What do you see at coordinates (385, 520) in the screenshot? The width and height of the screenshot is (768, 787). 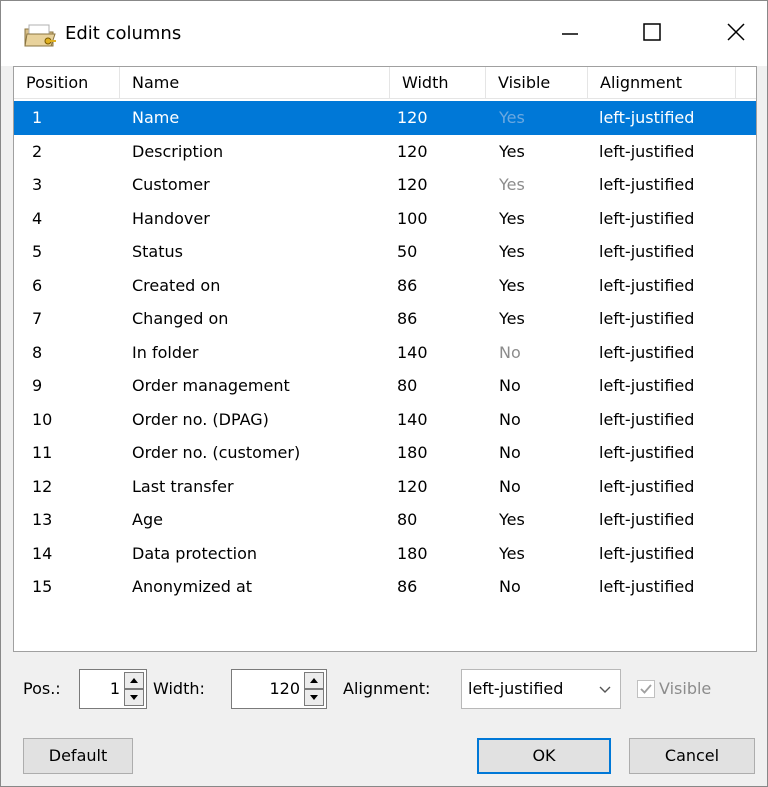 I see `list-row: 13 Age 80 Yes left-justified` at bounding box center [385, 520].